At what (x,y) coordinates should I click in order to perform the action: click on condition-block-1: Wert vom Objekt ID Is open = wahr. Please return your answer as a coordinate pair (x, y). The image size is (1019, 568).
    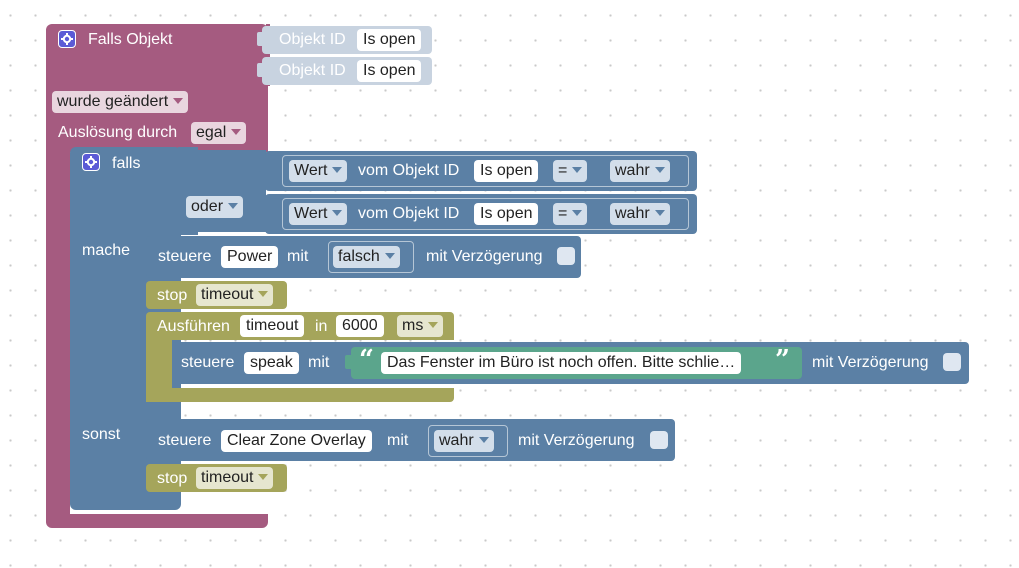
    Looking at the image, I should click on (481, 171).